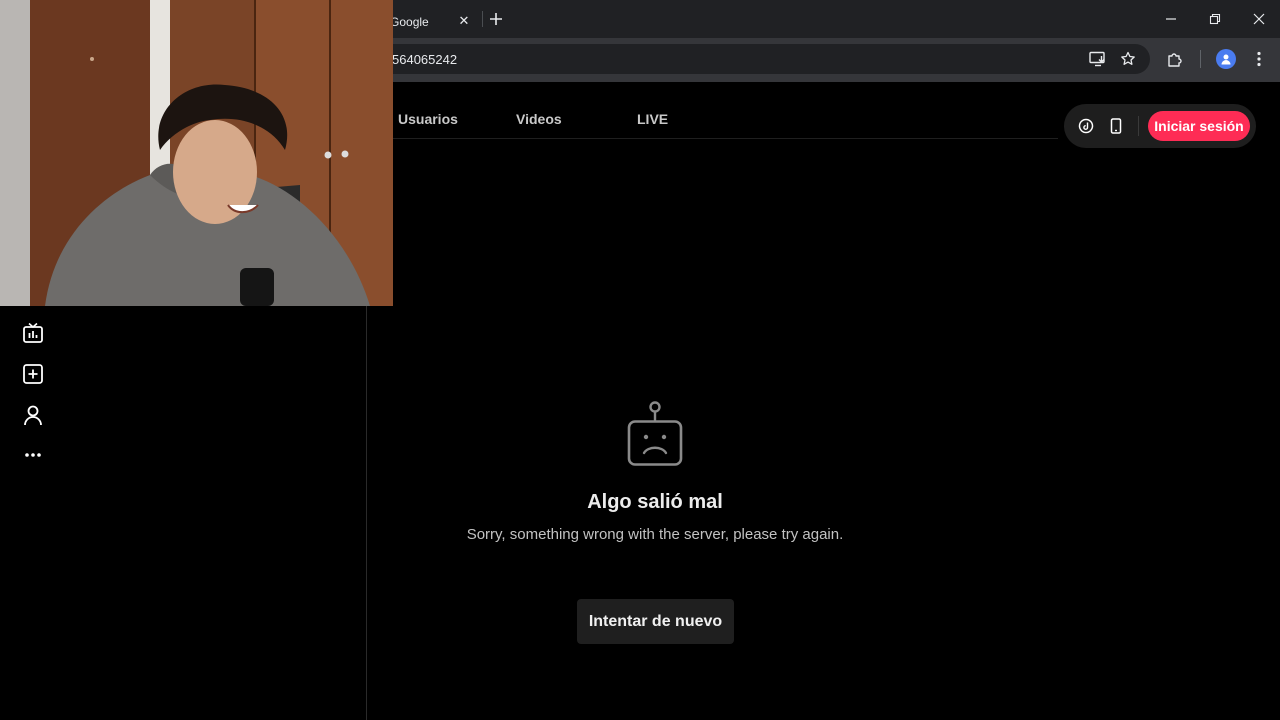 The height and width of the screenshot is (720, 1280). I want to click on retry-button: Intentar de nuevo, so click(655, 621).